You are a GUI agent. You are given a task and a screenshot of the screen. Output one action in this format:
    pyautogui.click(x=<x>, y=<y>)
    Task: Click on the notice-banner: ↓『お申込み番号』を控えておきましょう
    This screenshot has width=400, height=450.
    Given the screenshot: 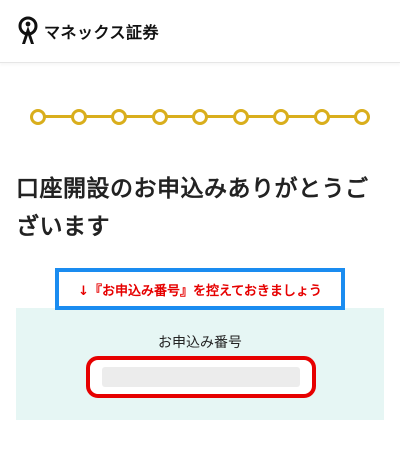 What is the action you would take?
    pyautogui.click(x=200, y=289)
    